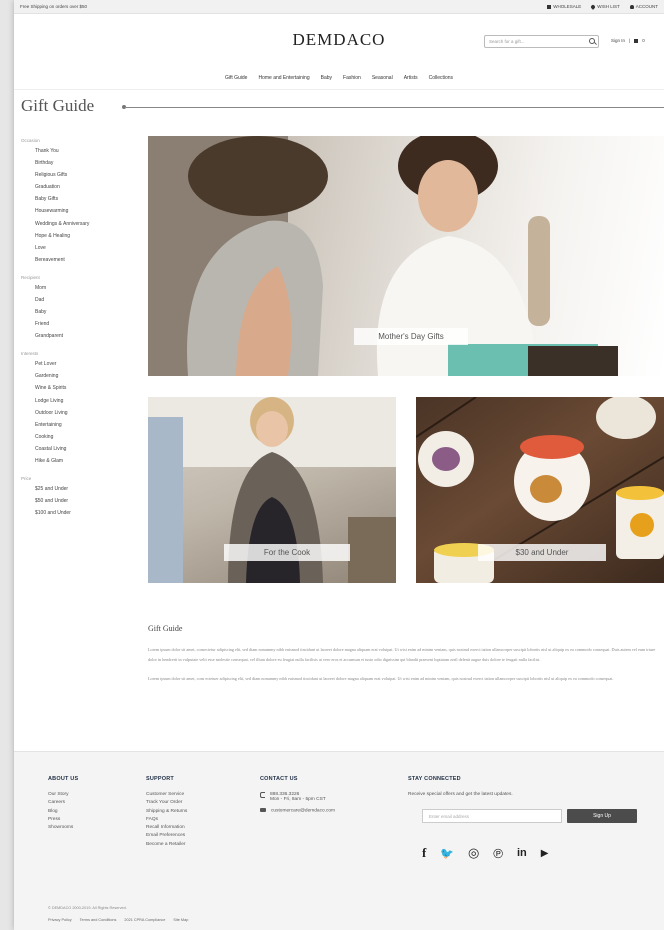  Describe the element at coordinates (411, 336) in the screenshot. I see `tile-caption: Mother's Day Gifts` at that location.